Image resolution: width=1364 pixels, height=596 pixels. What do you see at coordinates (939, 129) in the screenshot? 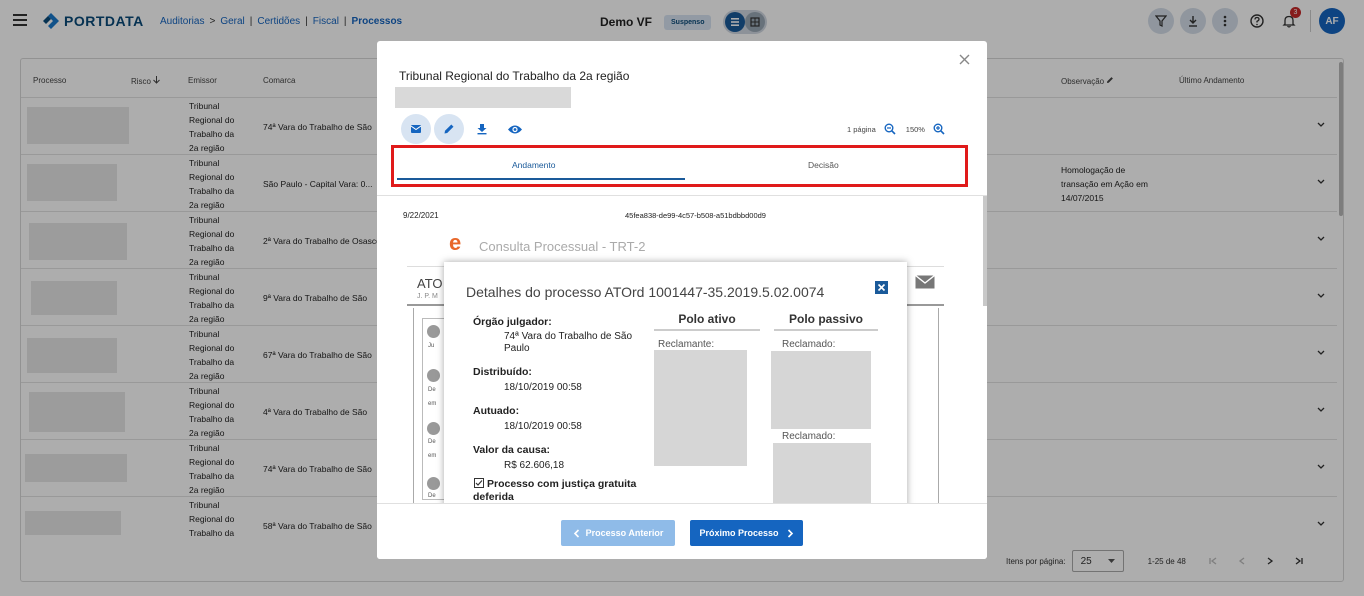
I see `zoom-in-icon` at bounding box center [939, 129].